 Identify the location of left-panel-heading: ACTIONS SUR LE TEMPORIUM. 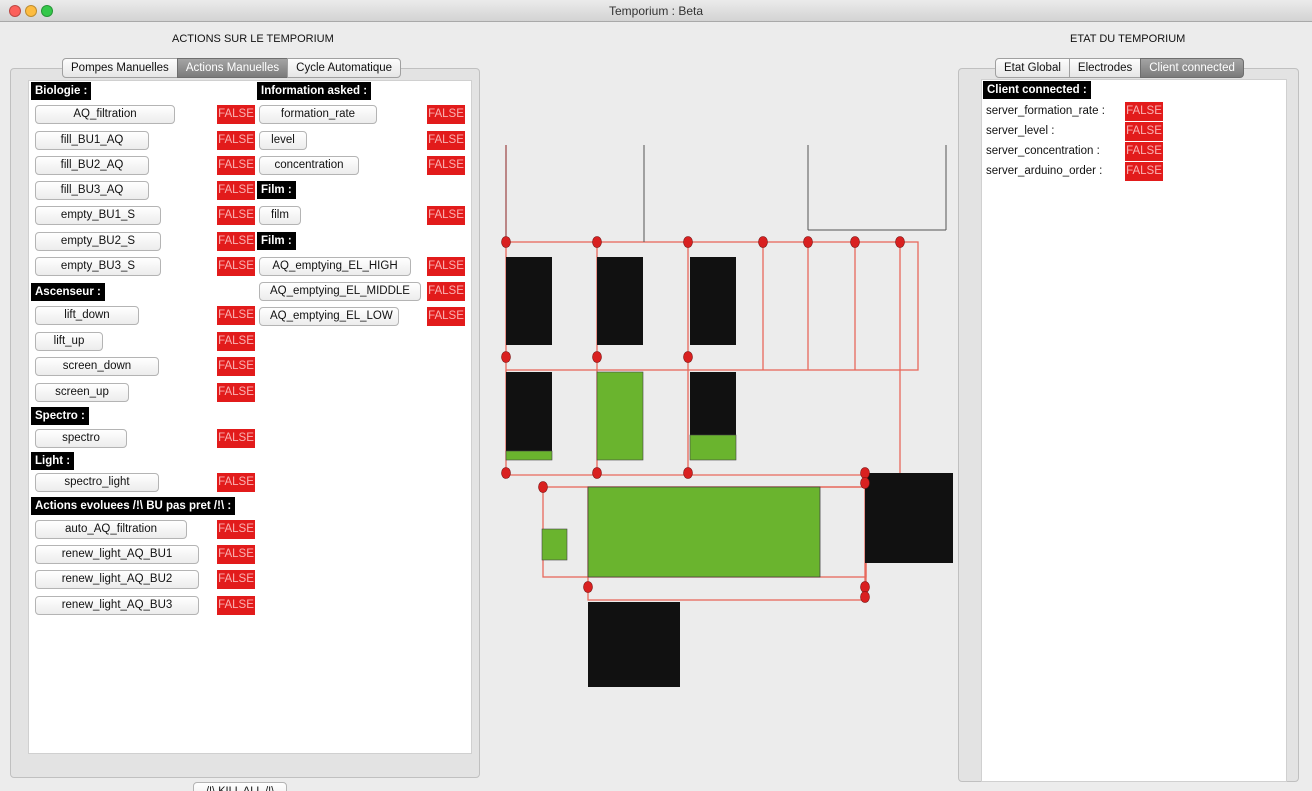
(253, 39).